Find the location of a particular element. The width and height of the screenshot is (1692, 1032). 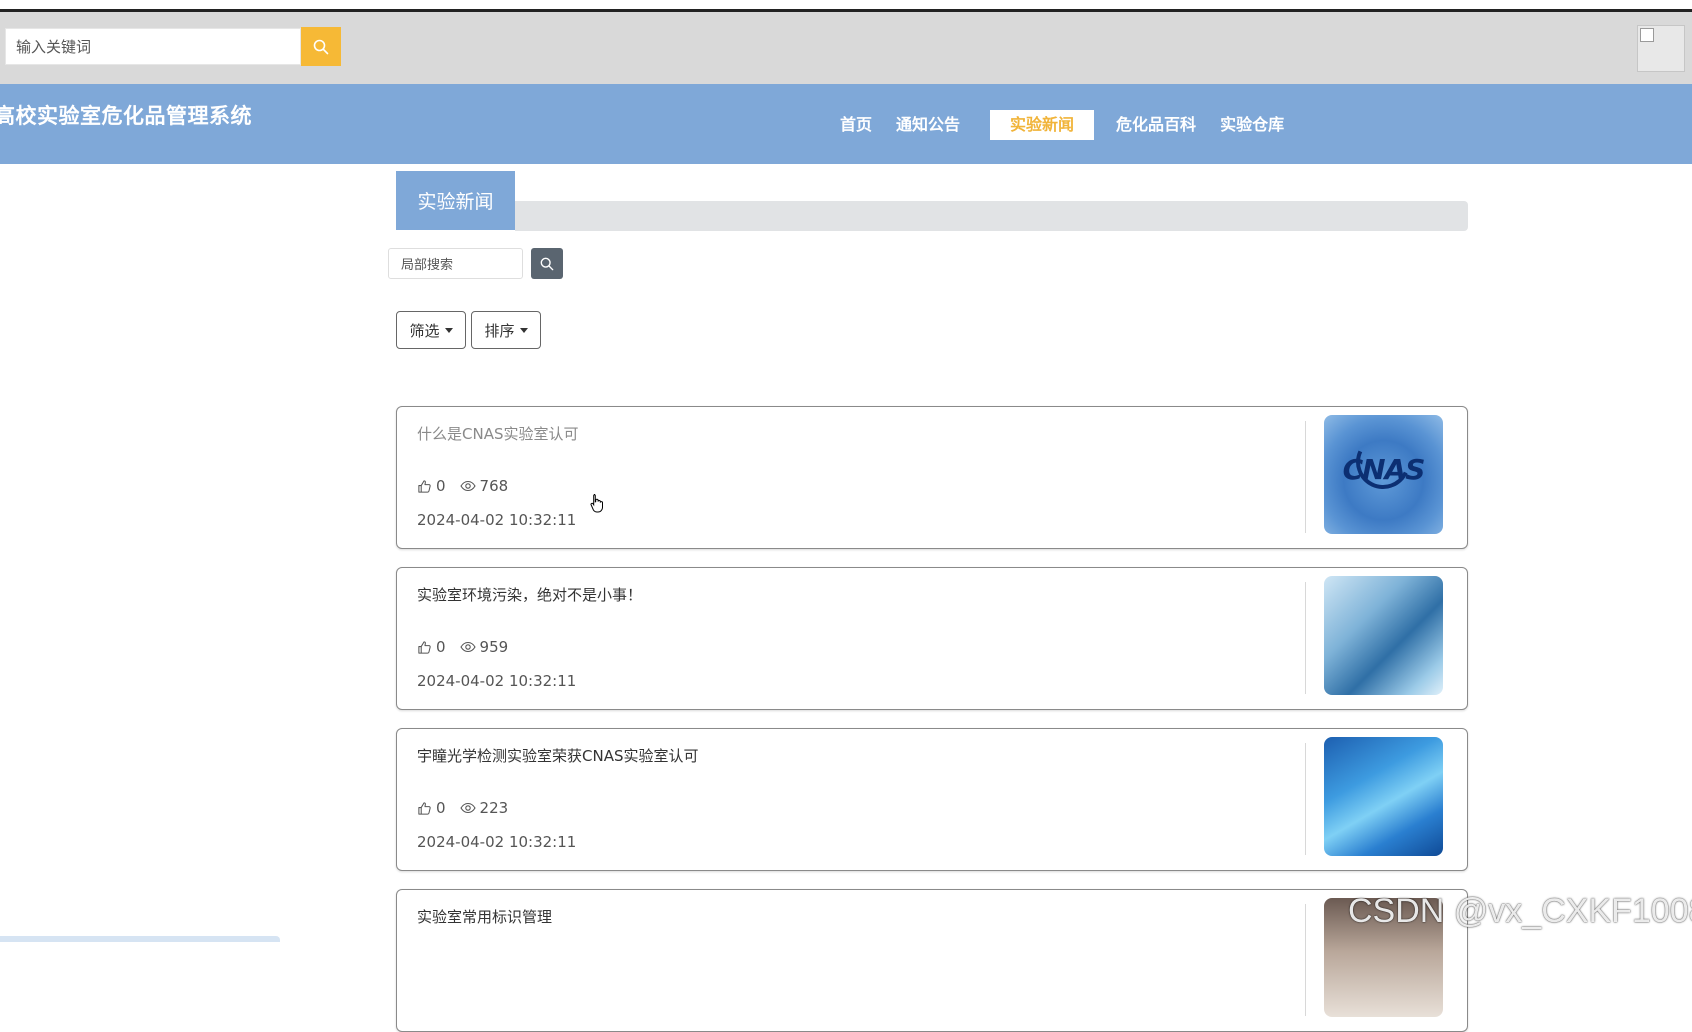

keyword-search-placeholder: 输入关键词 is located at coordinates (54, 47).